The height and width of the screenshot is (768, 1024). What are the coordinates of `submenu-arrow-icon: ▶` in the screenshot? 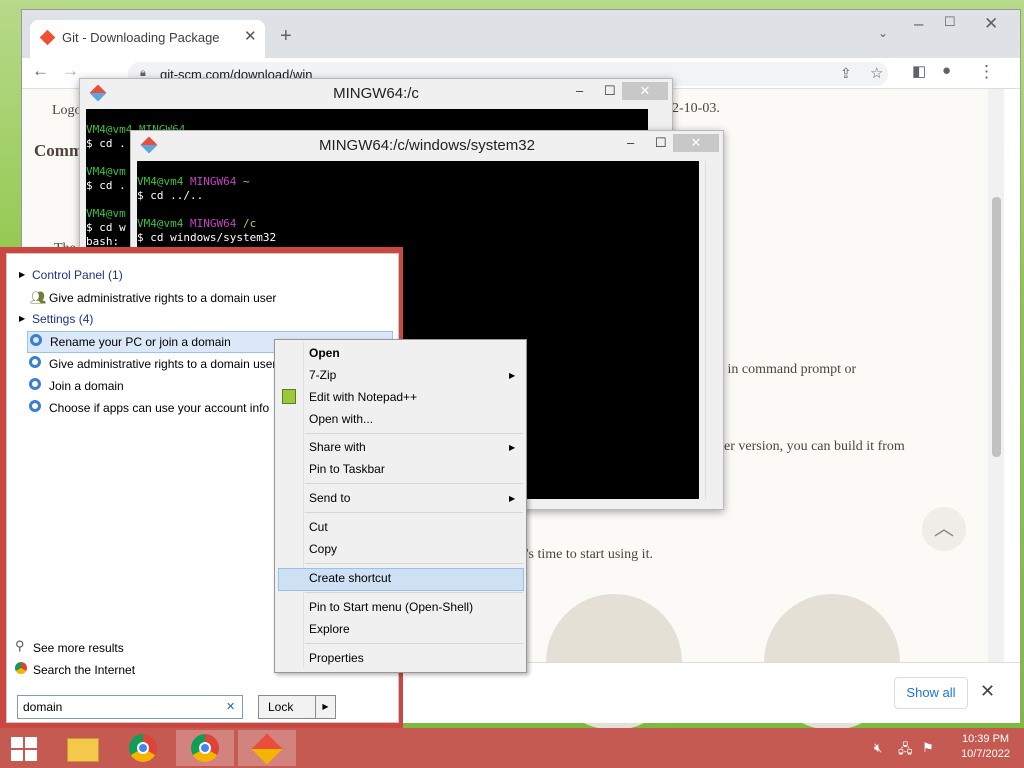 It's located at (512, 498).